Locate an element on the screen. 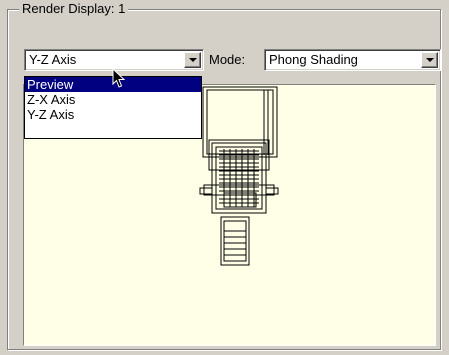 The image size is (449, 355). mode-label: Mode: is located at coordinates (227, 59).